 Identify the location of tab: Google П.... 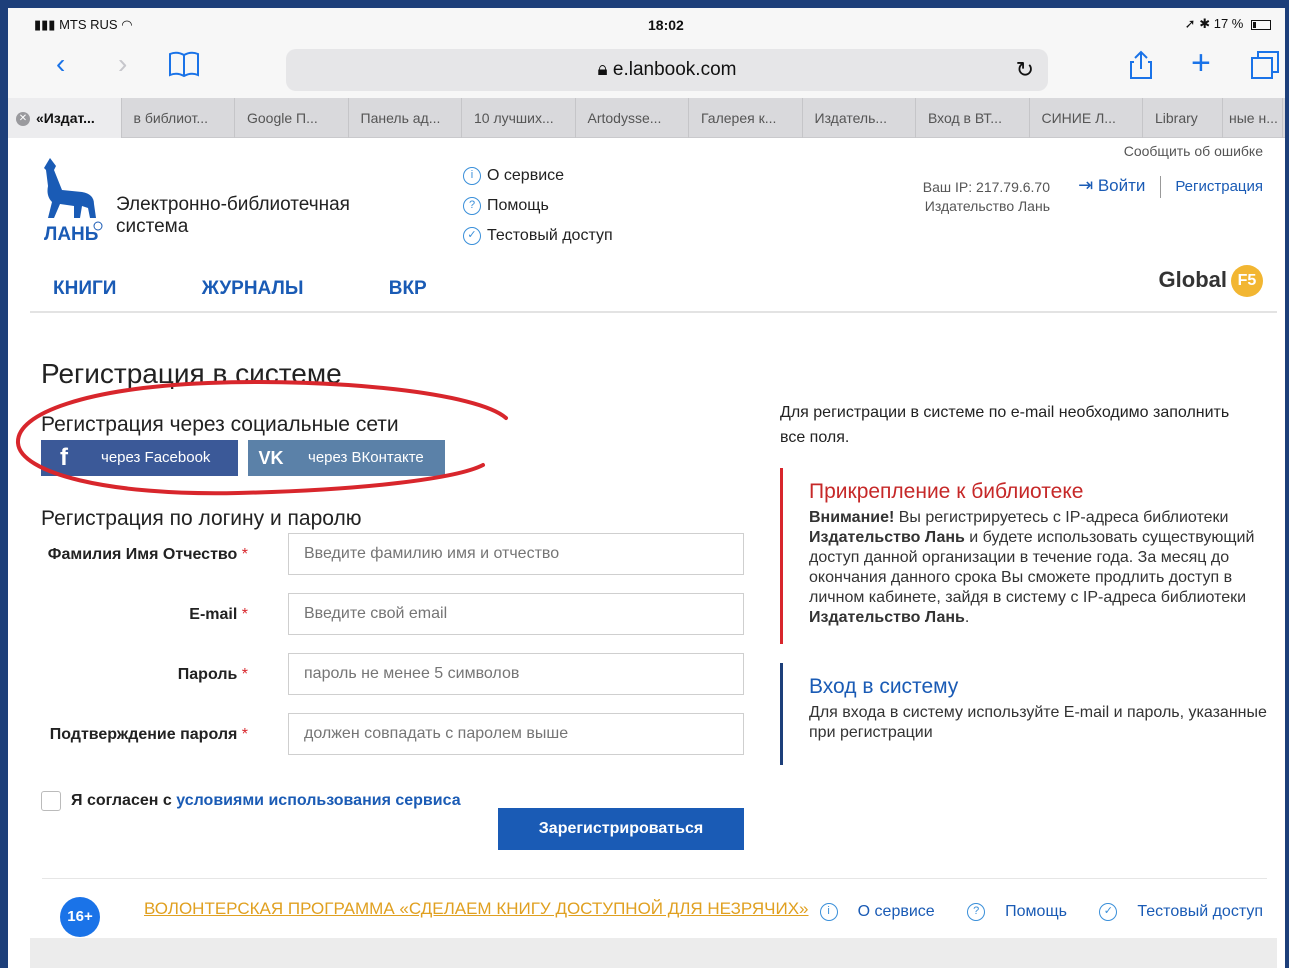
(292, 118).